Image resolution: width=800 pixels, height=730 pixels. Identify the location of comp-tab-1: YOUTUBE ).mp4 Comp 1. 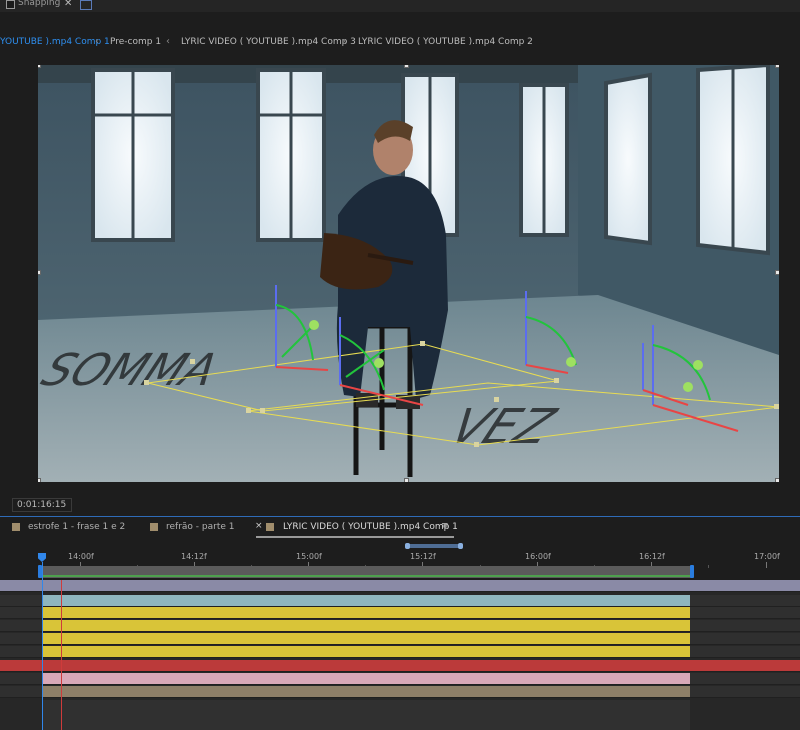
(55, 42).